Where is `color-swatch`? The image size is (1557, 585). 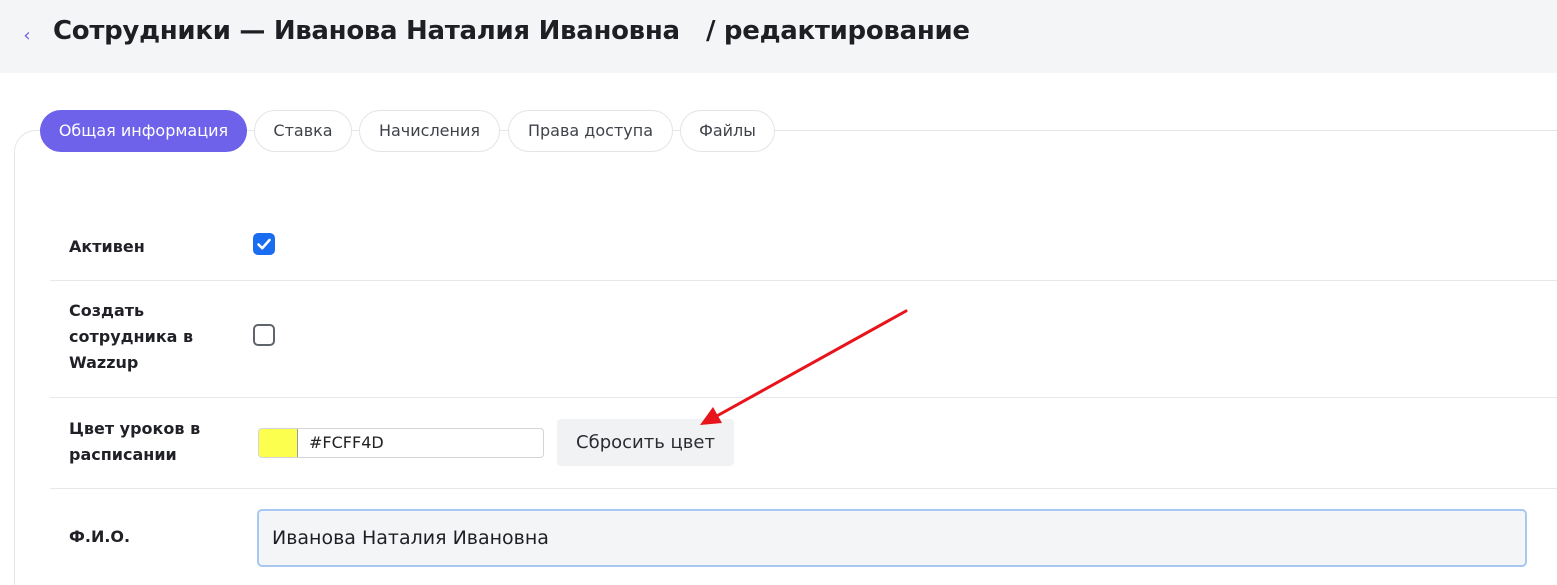
color-swatch is located at coordinates (278, 443).